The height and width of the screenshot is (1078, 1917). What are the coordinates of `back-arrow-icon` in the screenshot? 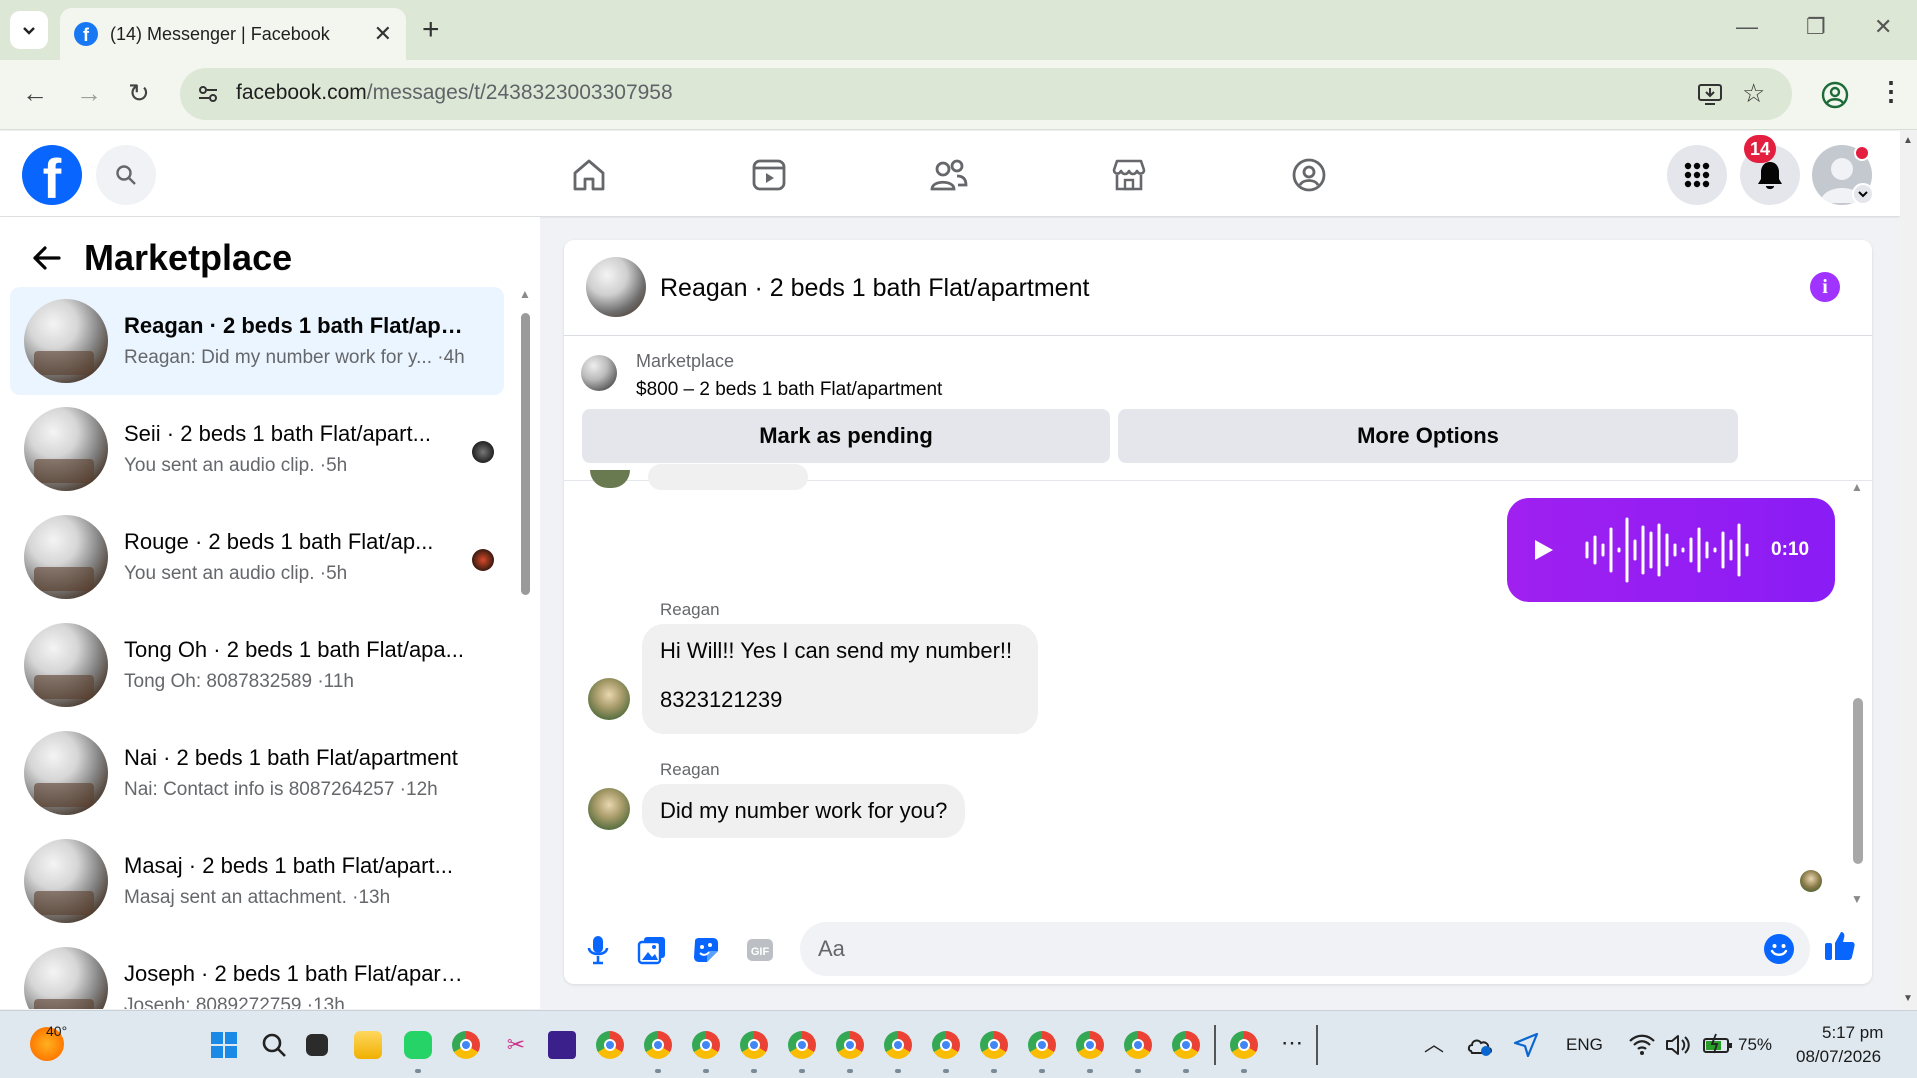 It's located at (46, 258).